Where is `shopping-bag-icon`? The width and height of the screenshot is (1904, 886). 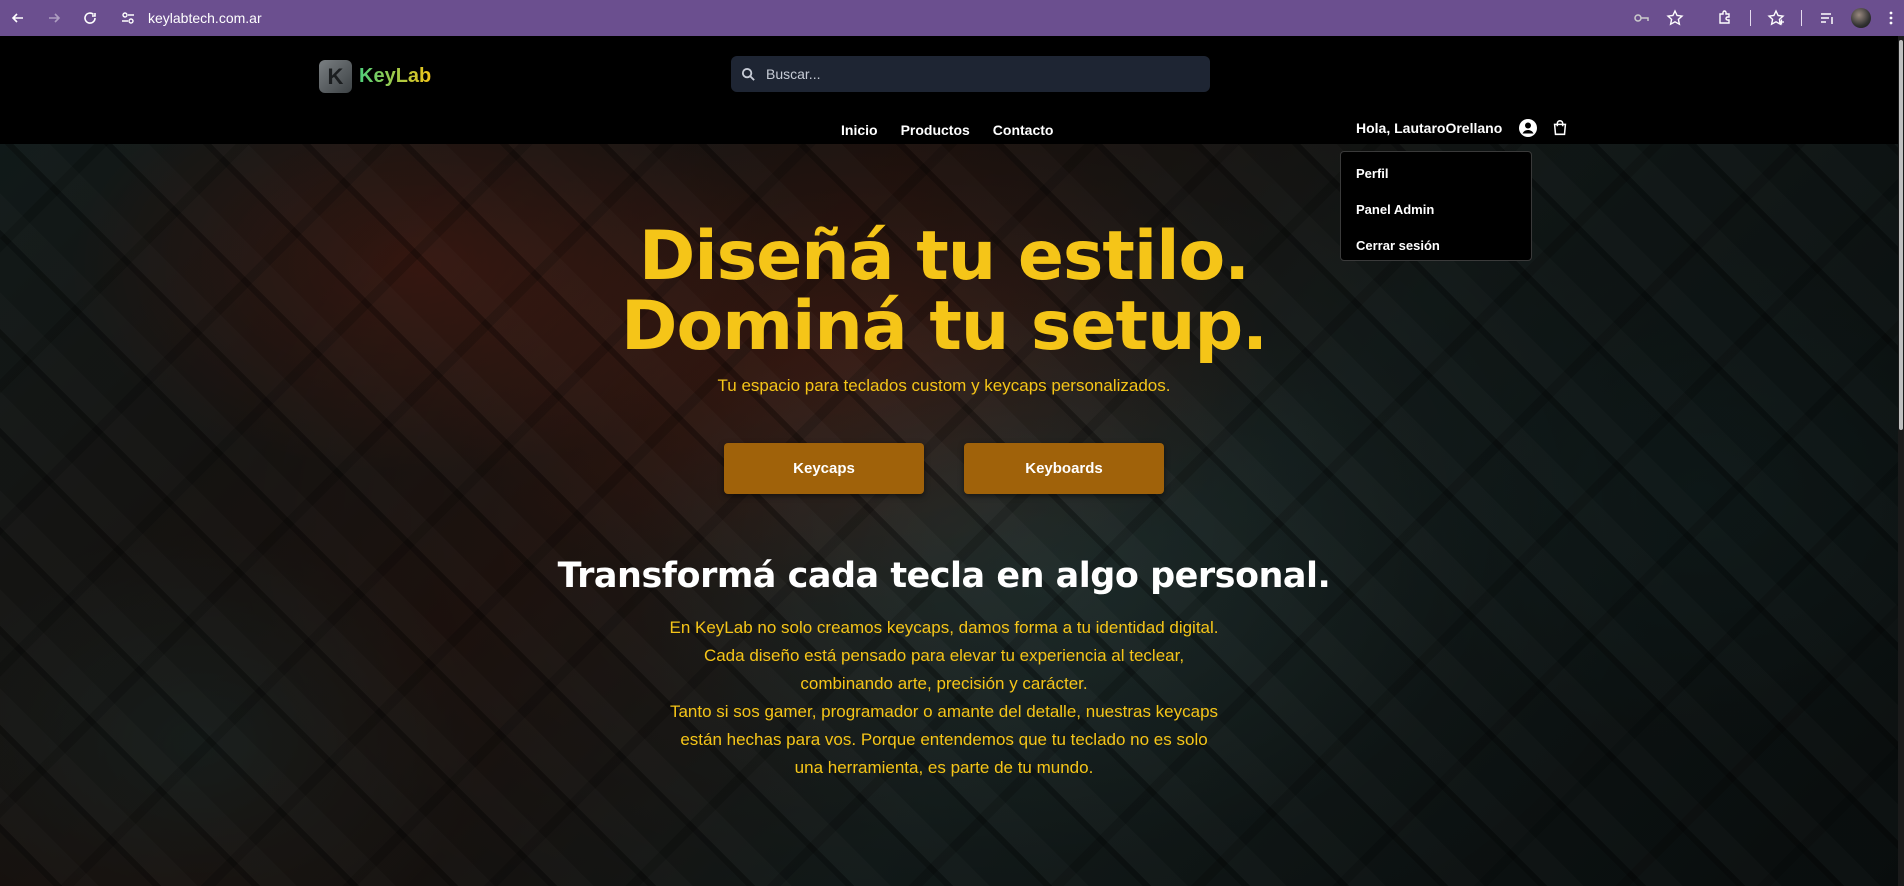
shopping-bag-icon is located at coordinates (1560, 128).